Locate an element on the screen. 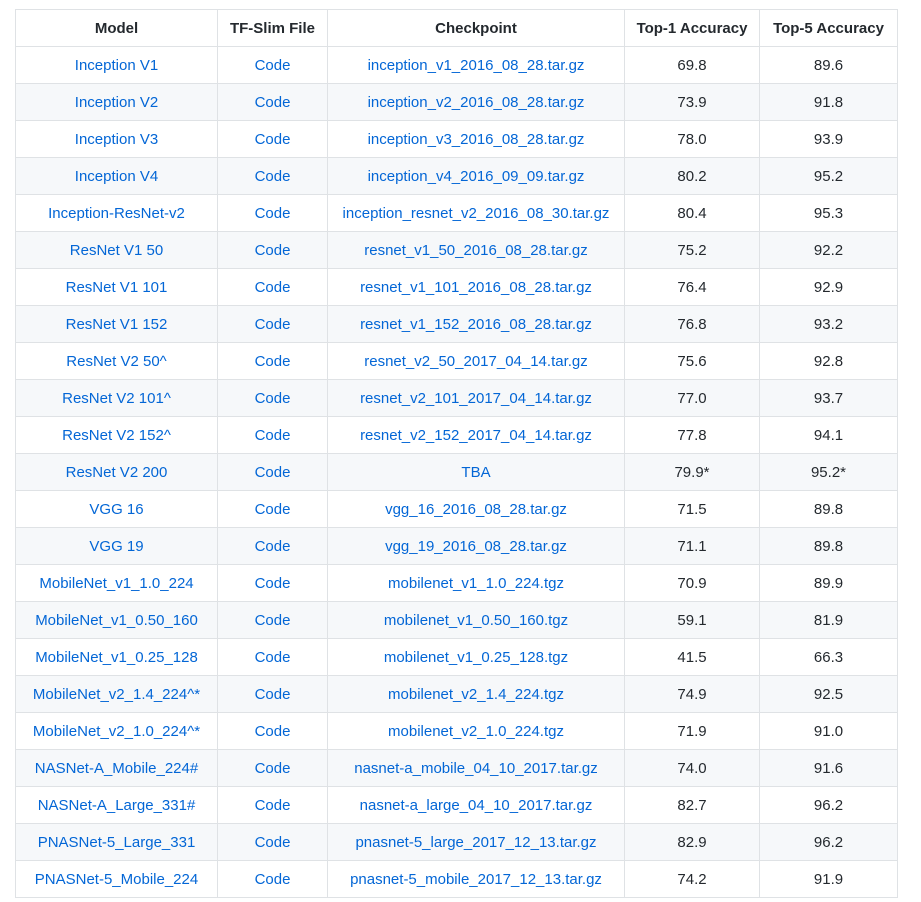 This screenshot has width=921, height=902. top1-accuracy: 59.1 is located at coordinates (692, 620).